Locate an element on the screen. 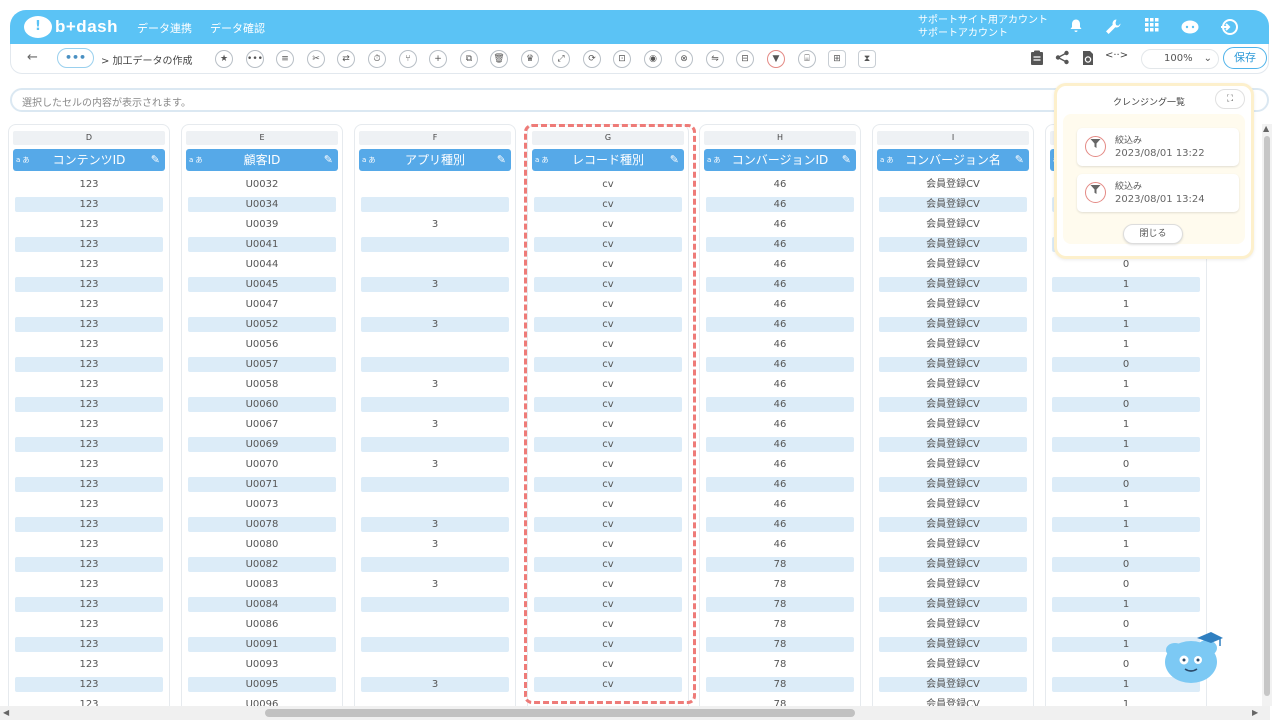  box-tool-icon: ◉ is located at coordinates (653, 59).